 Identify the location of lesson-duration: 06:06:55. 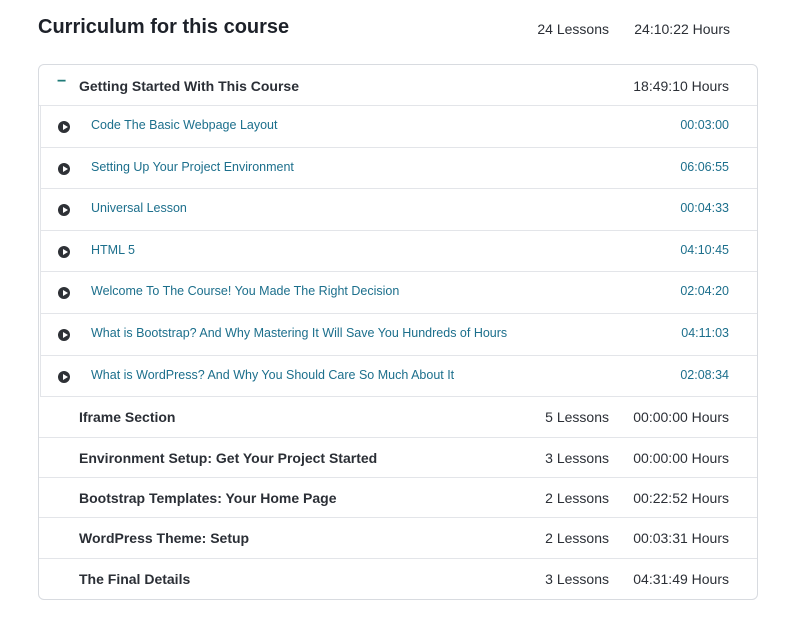
(704, 166).